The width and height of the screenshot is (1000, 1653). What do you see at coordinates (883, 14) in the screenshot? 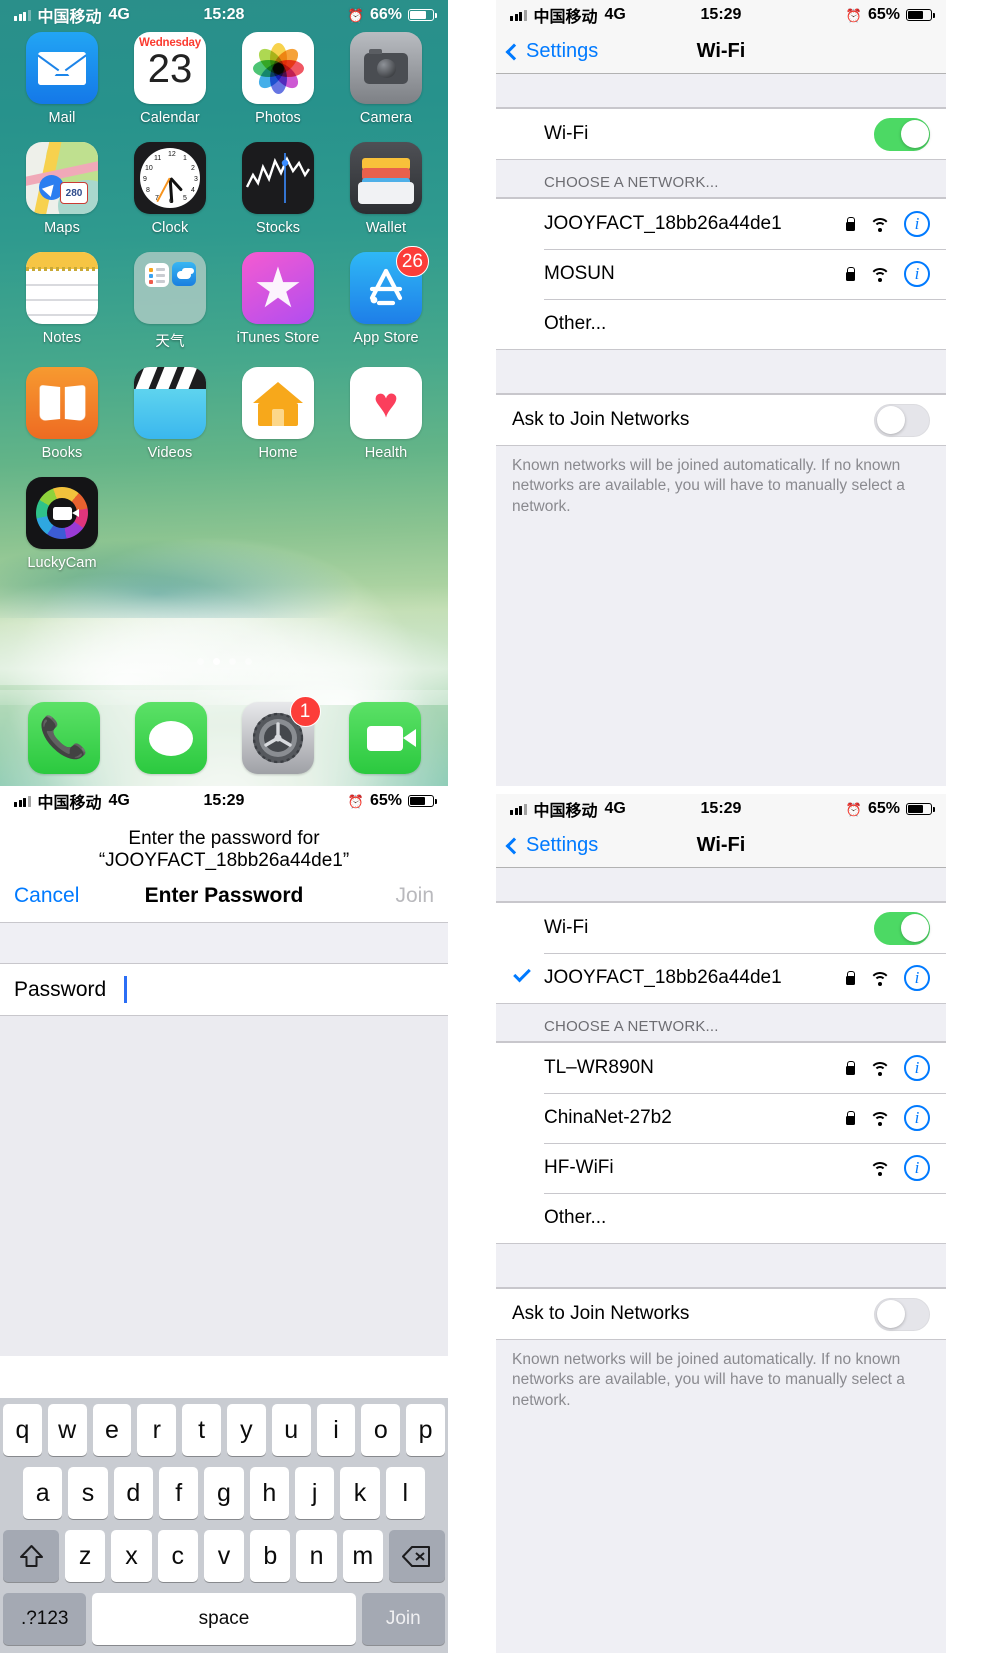
I see `battery-percent-label: 65%` at bounding box center [883, 14].